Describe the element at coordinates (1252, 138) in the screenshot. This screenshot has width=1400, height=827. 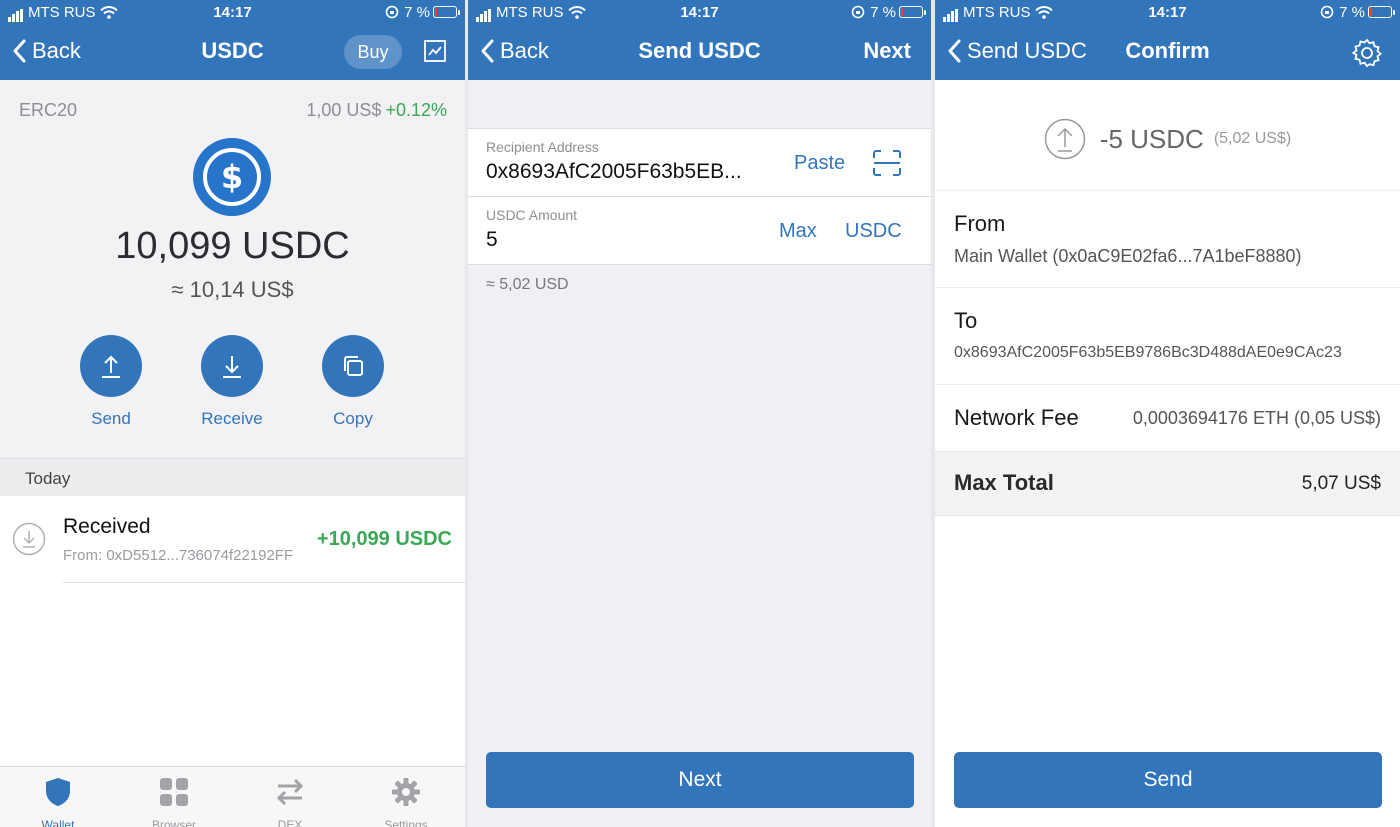
I see `send-amount-fiat: (5,02 US$)` at that location.